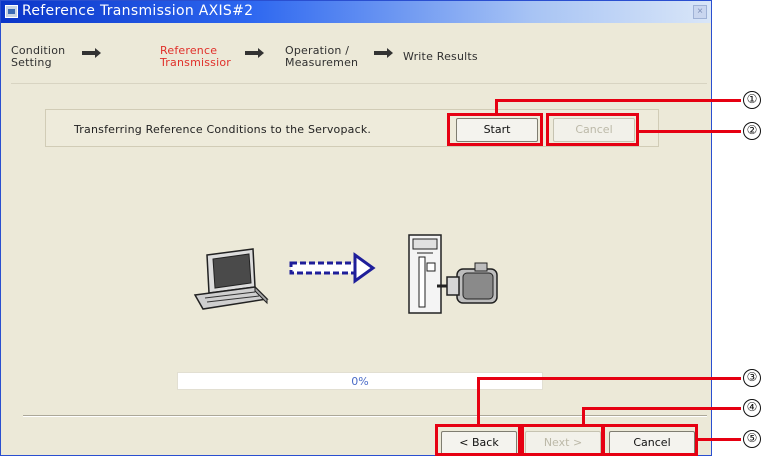  I want to click on app-icon, so click(11, 11).